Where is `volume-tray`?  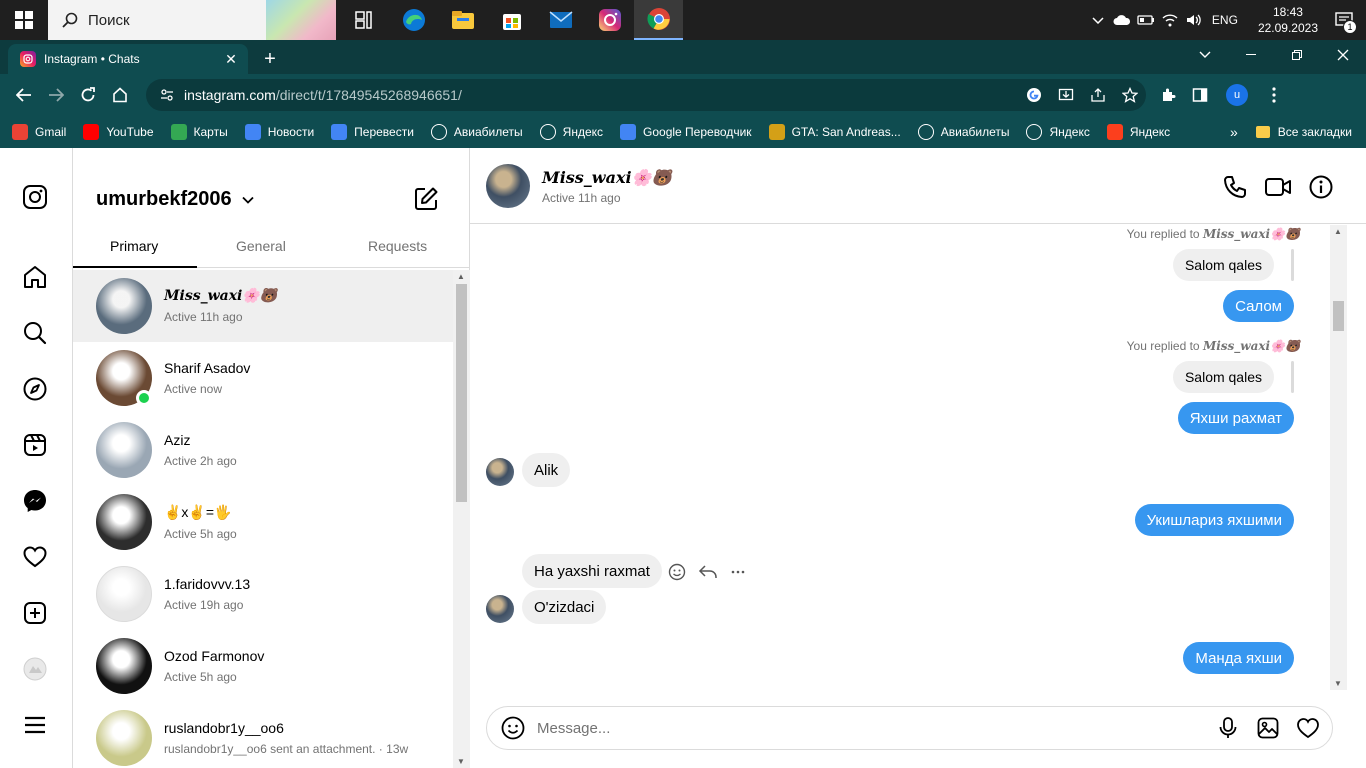 volume-tray is located at coordinates (1194, 20).